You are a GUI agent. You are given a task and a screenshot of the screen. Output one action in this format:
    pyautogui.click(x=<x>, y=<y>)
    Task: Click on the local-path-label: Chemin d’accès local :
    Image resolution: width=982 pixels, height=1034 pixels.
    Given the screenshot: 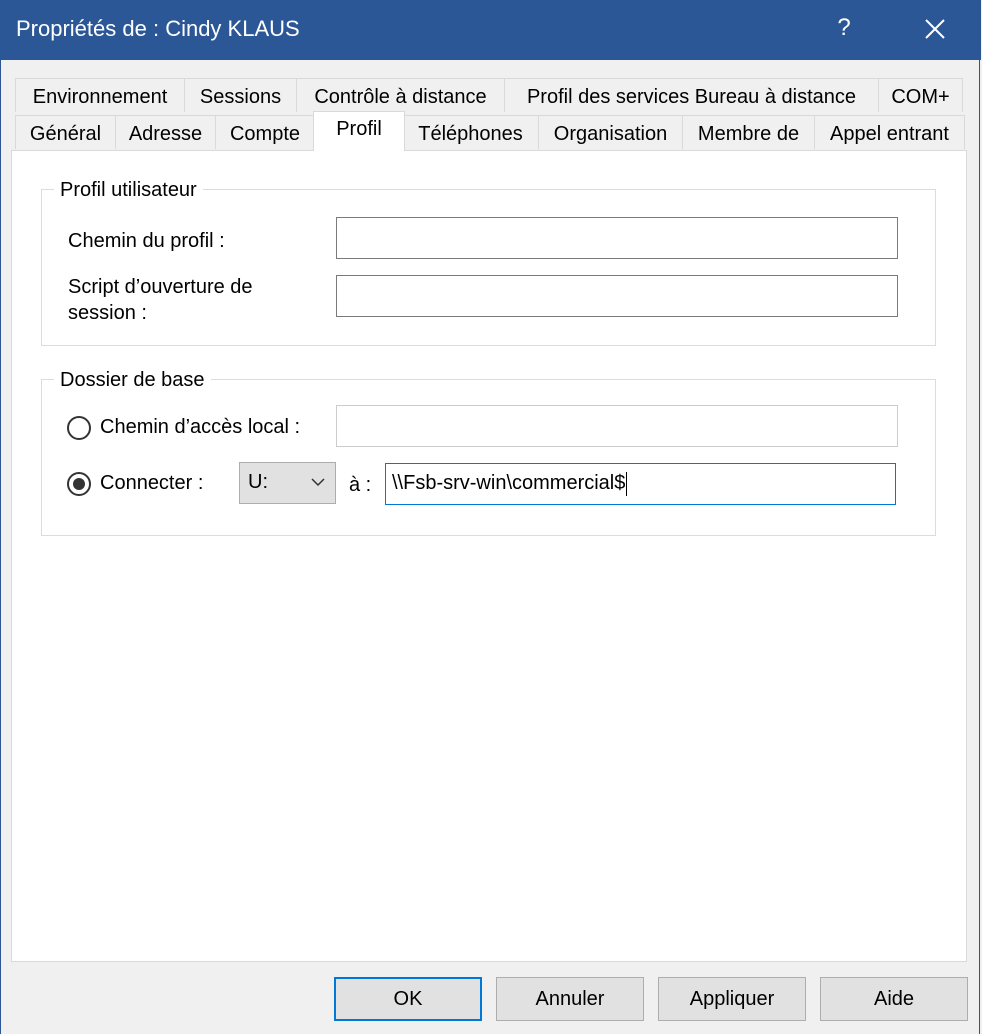 What is the action you would take?
    pyautogui.click(x=200, y=427)
    